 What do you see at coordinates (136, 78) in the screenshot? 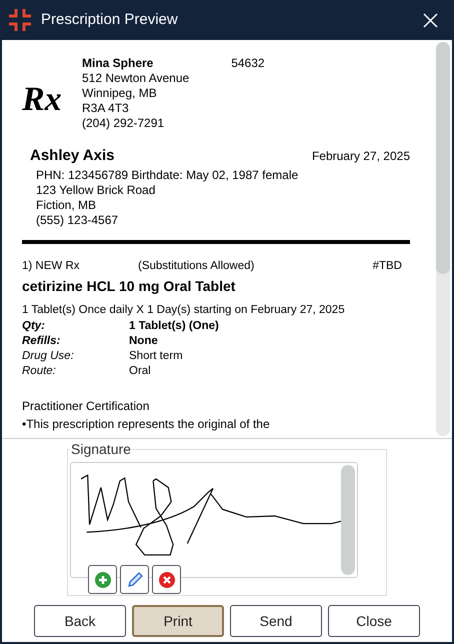
I see `prescriber-address-line: 512 Newton Avenue` at bounding box center [136, 78].